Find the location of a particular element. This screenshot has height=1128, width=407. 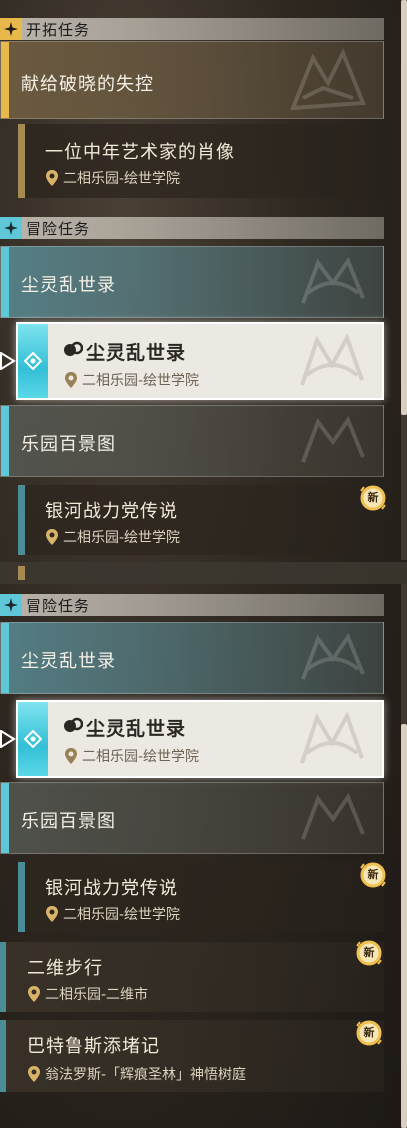

location-text: 二相乐园-二维市 is located at coordinates (97, 995).